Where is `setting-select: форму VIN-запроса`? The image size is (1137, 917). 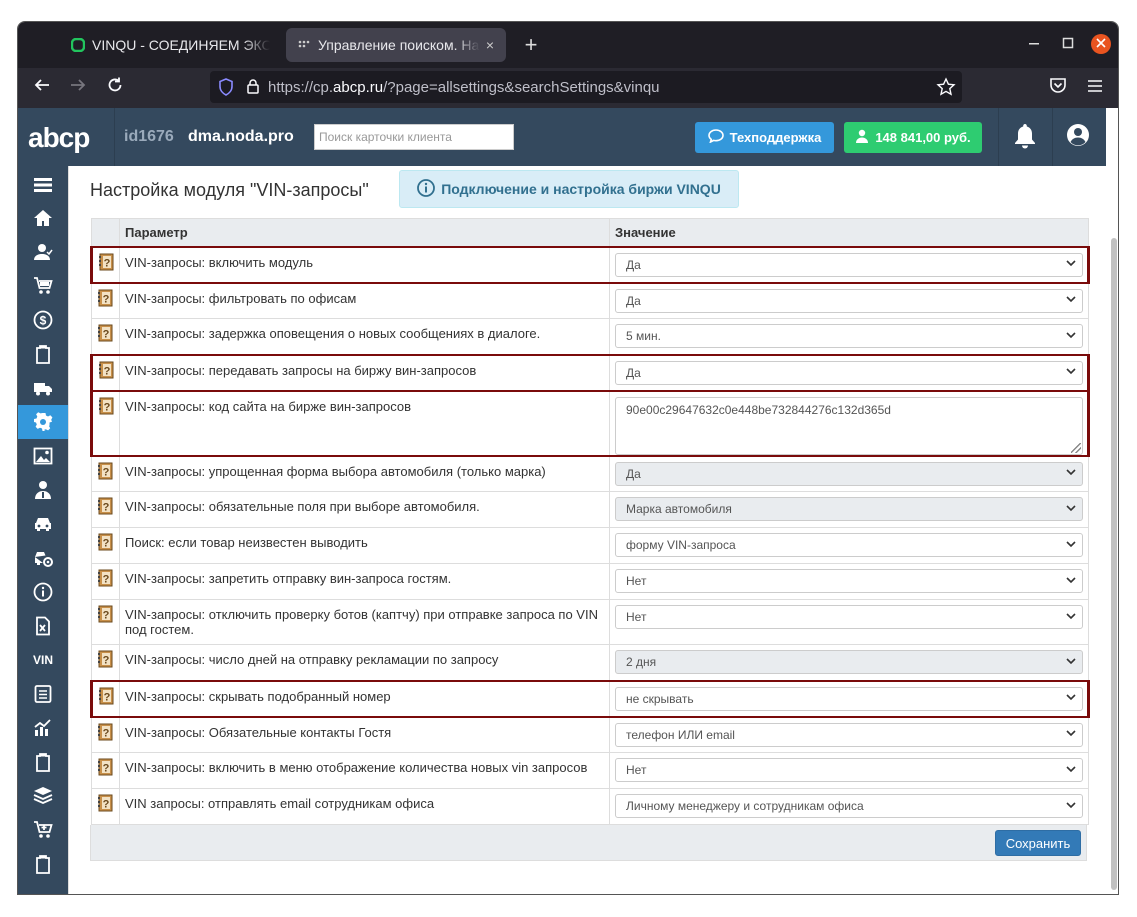 setting-select: форму VIN-запроса is located at coordinates (849, 545).